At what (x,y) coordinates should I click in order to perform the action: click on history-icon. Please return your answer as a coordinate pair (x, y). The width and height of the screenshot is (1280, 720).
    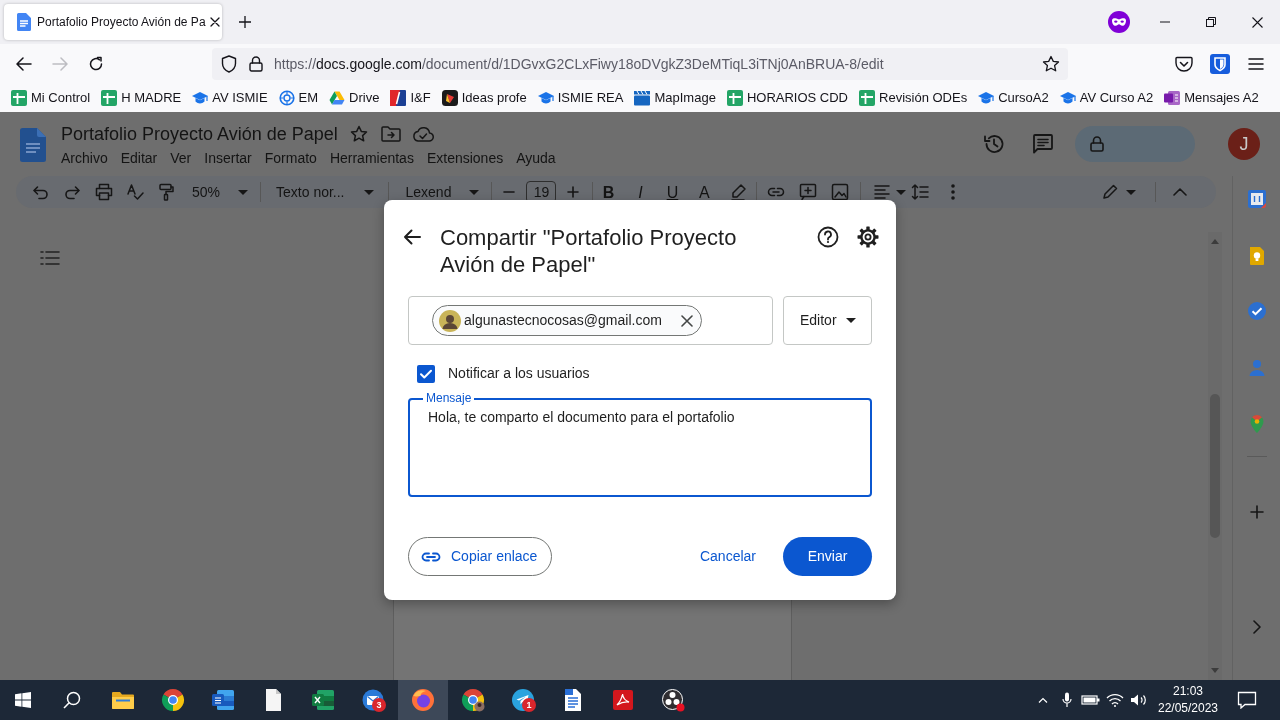
    Looking at the image, I should click on (994, 144).